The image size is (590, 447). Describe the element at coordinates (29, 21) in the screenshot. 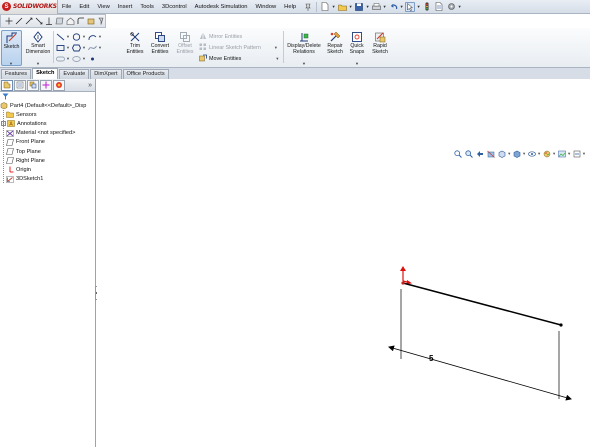

I see `arc-icon` at that location.